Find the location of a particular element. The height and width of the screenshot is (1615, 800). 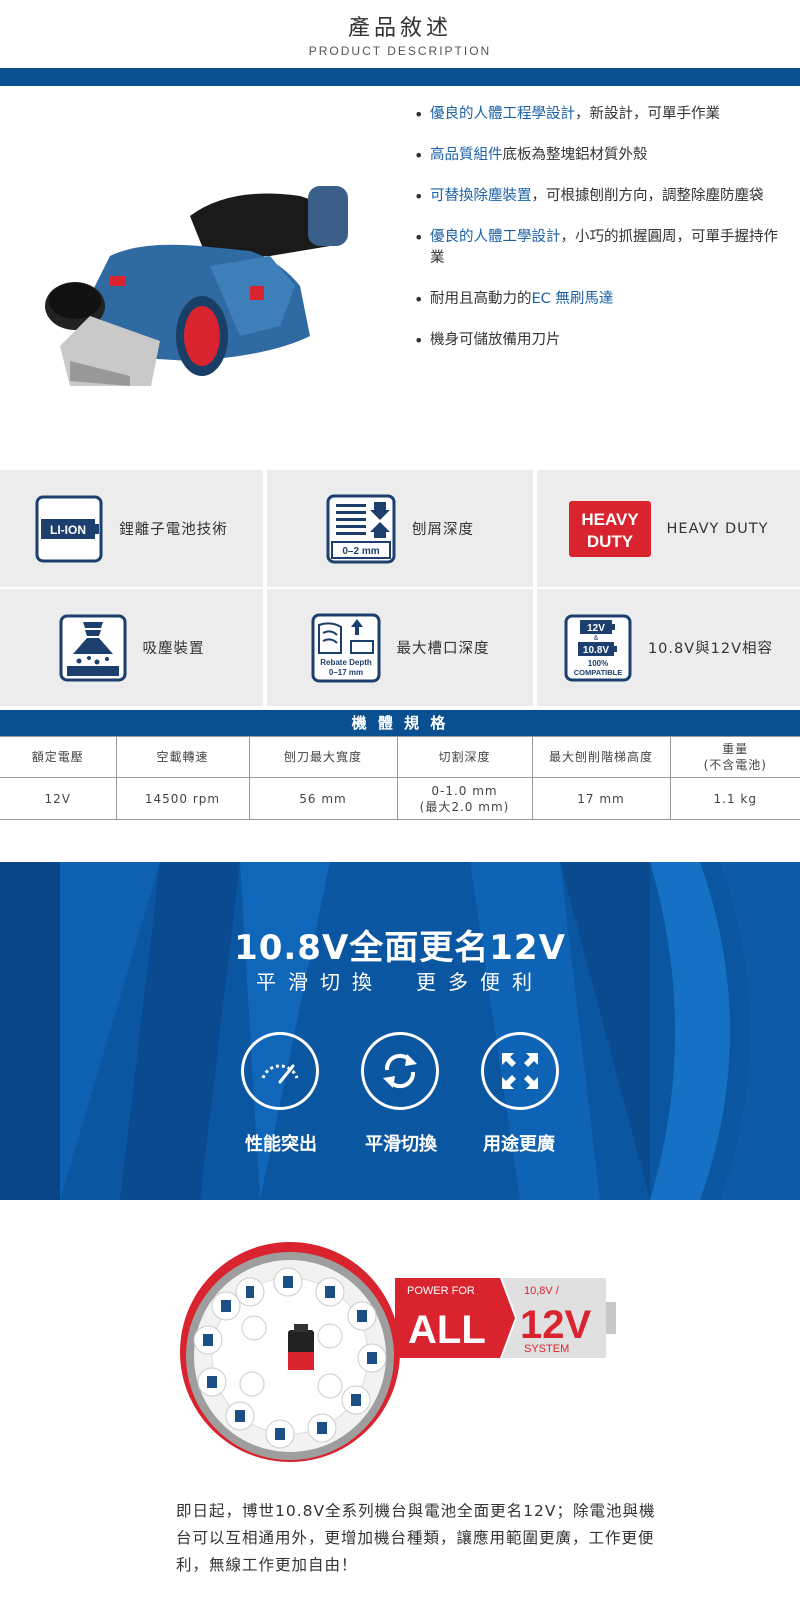

liion-cell: LI-ION 鋰離子電池技術 is located at coordinates (131, 528).